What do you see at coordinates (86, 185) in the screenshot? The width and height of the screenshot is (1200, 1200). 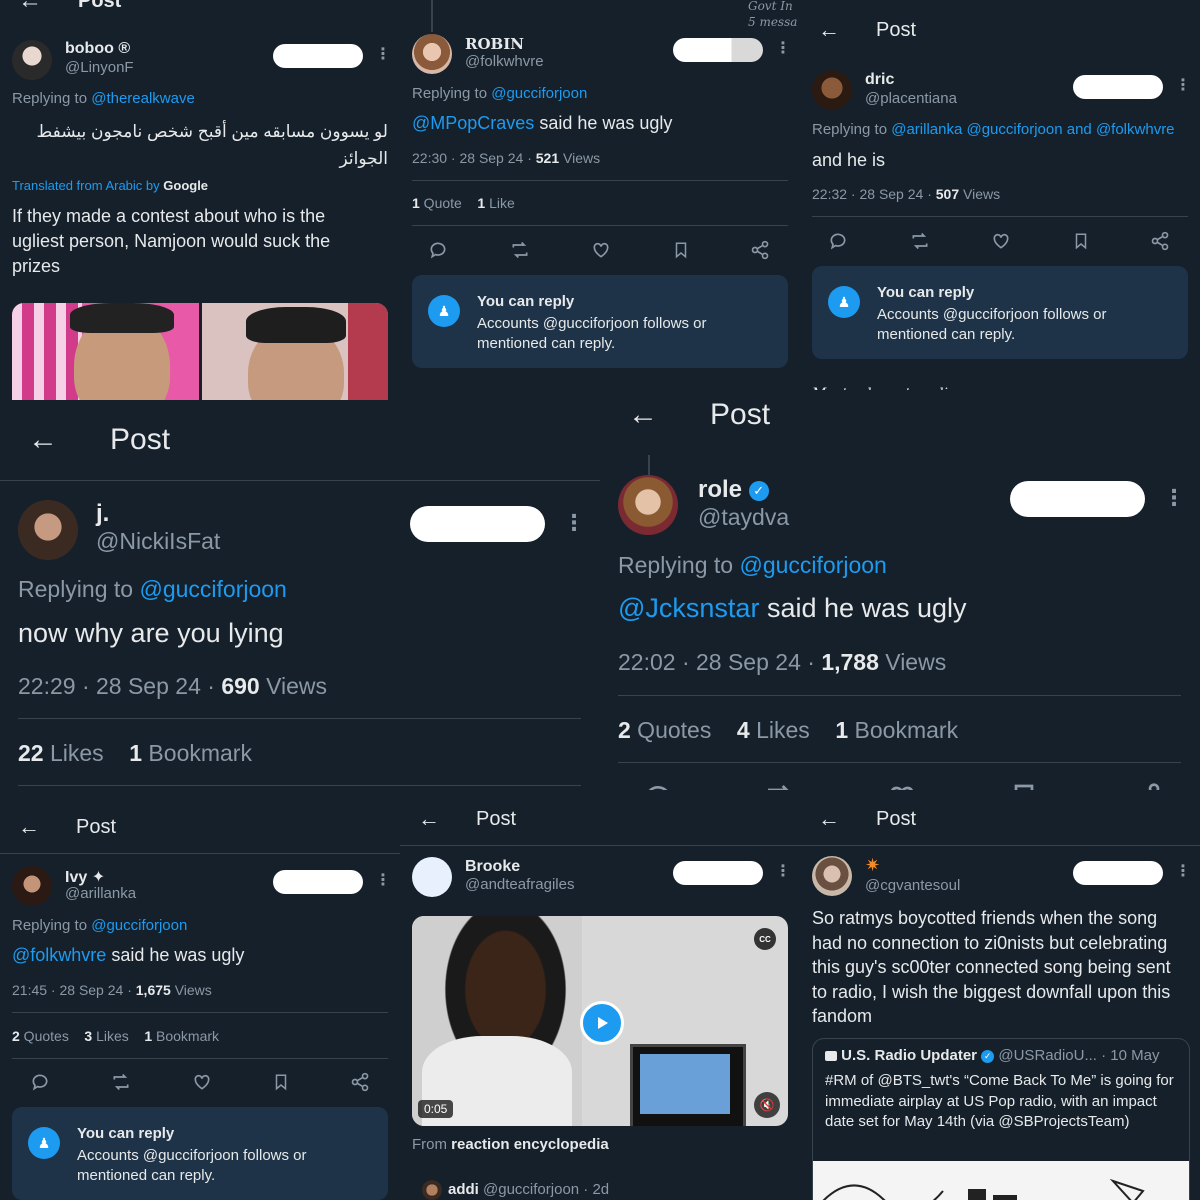 I see `translated-from: Translated from Arabic by` at bounding box center [86, 185].